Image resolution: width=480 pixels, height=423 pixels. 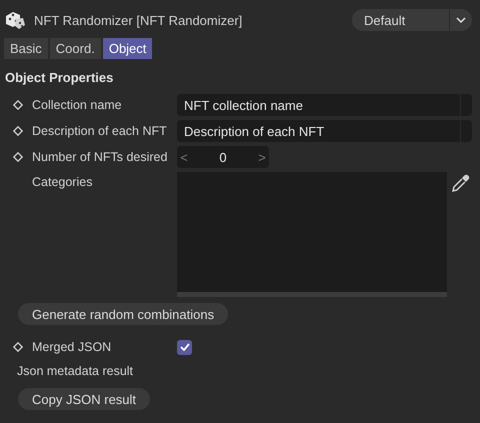 What do you see at coordinates (84, 399) in the screenshot?
I see `action-button: Copy JSON result` at bounding box center [84, 399].